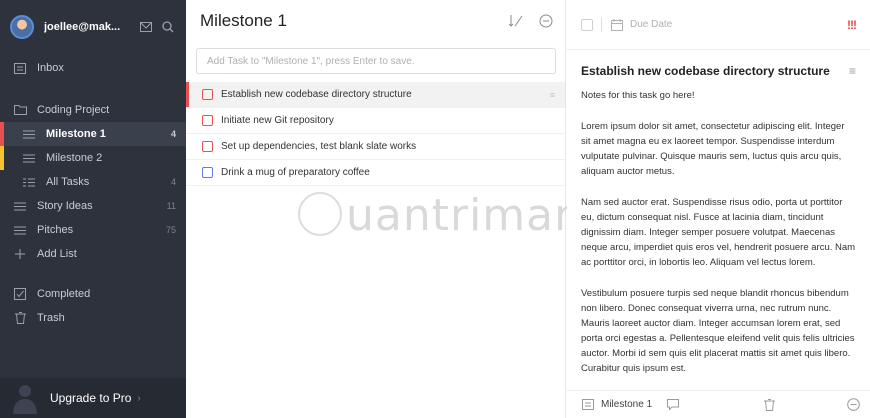 The height and width of the screenshot is (418, 870). What do you see at coordinates (20, 68) in the screenshot?
I see `inbox-icon` at bounding box center [20, 68].